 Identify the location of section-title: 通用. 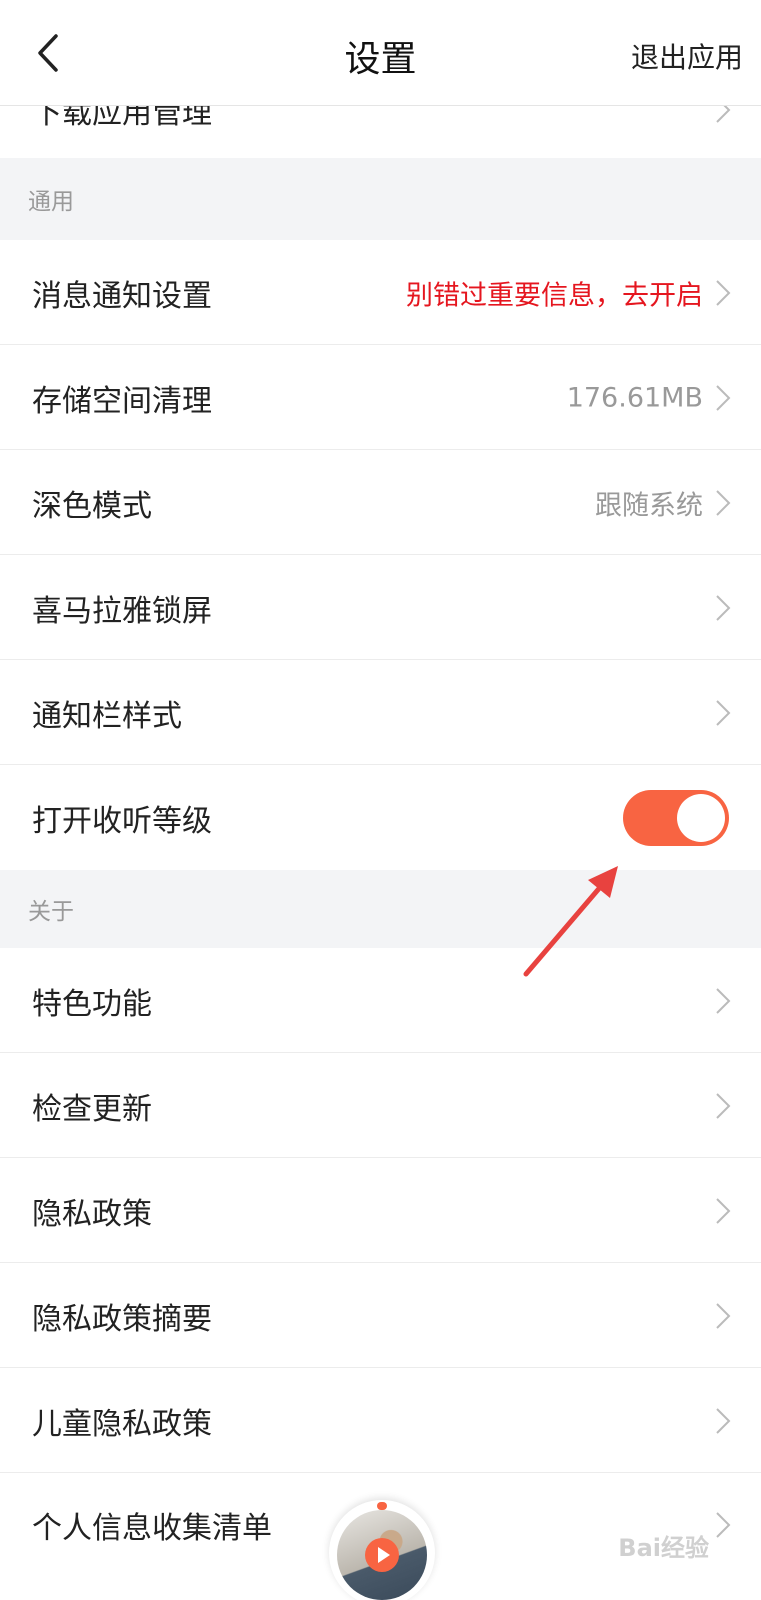
(51, 202).